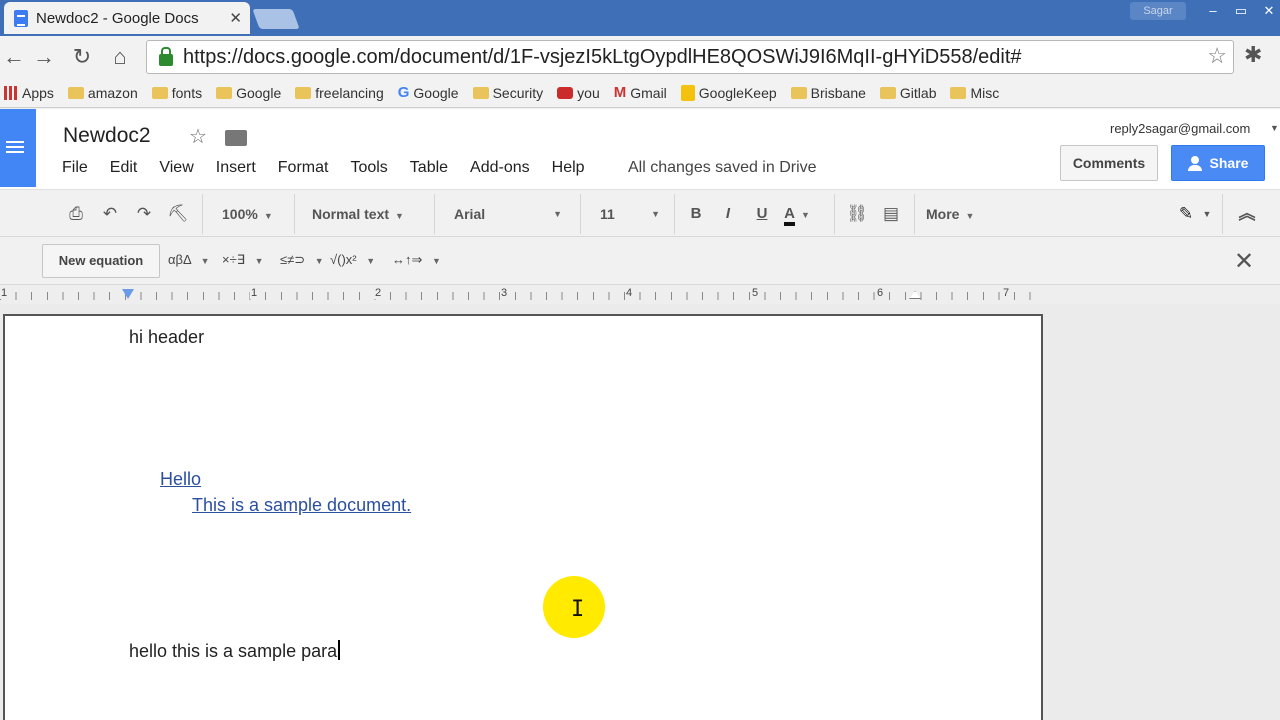 The width and height of the screenshot is (1280, 720). Describe the element at coordinates (235, 651) in the screenshot. I see `body-paragraph: hello this is a sample para` at that location.